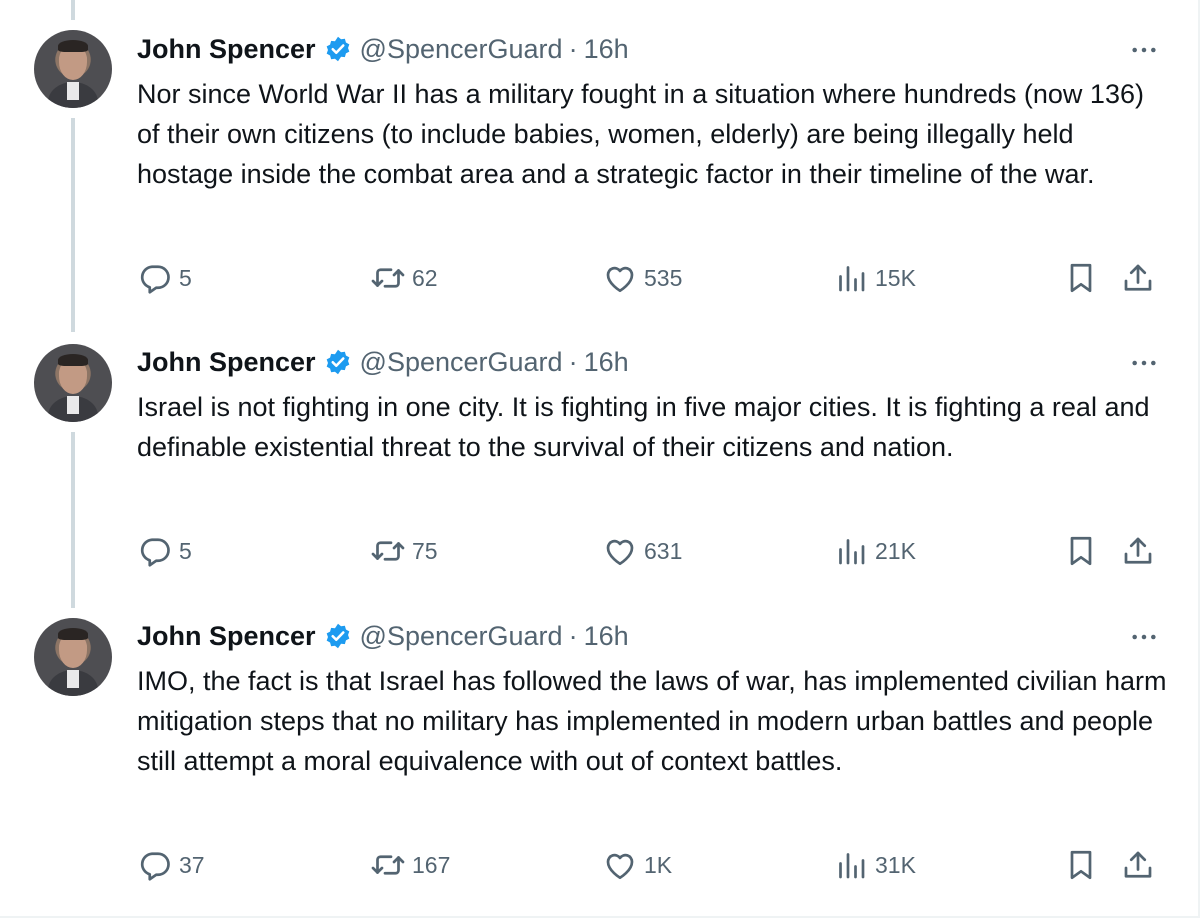 Image resolution: width=1200 pixels, height=918 pixels. Describe the element at coordinates (425, 550) in the screenshot. I see `repost-count: 75` at that location.